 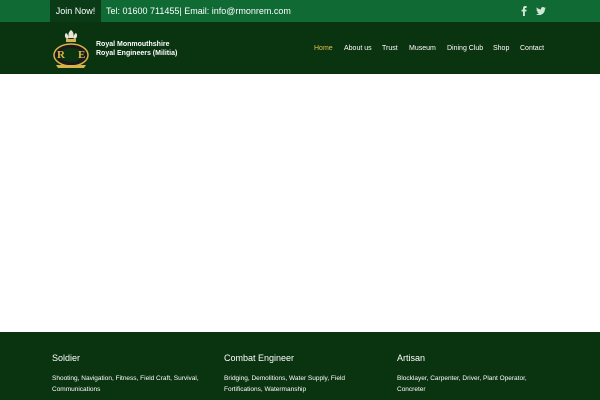 I want to click on join-now-button: Join Now!, so click(x=75, y=11).